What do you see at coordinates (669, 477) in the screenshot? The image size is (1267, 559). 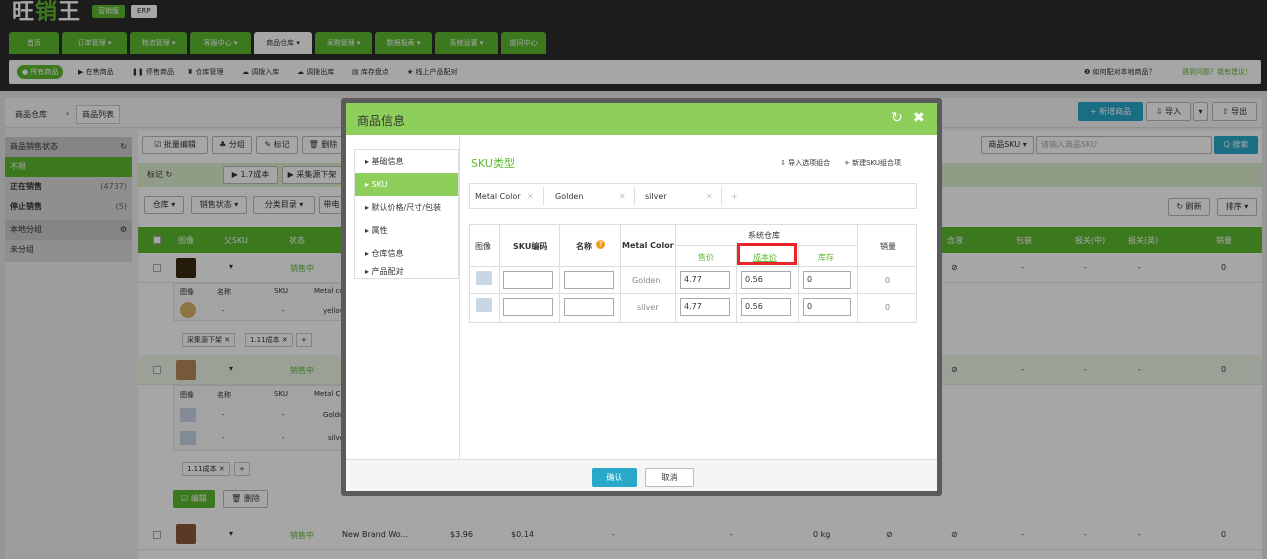 I see `cancel-button: 取消` at bounding box center [669, 477].